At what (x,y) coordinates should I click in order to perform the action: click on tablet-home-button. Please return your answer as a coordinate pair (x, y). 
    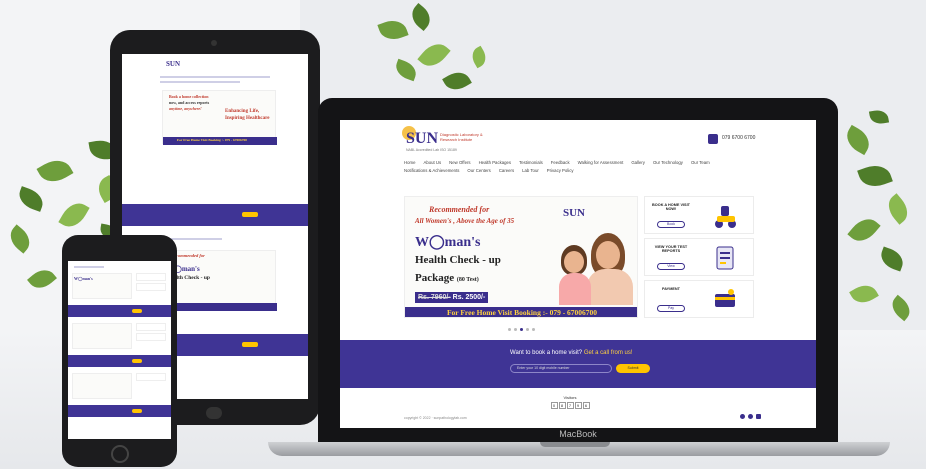
    Looking at the image, I should click on (214, 413).